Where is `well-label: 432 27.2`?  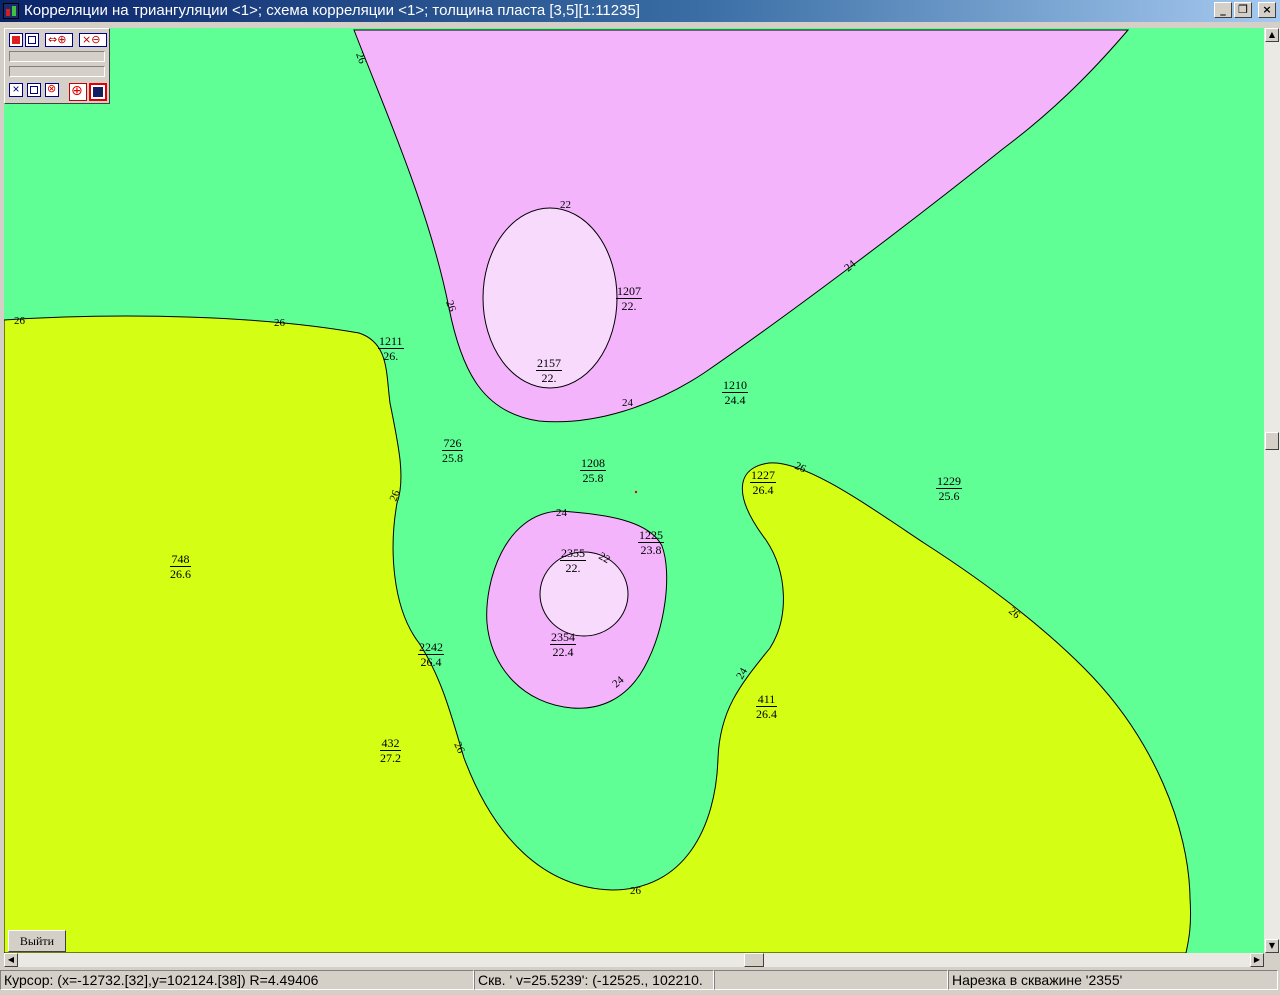 well-label: 432 27.2 is located at coordinates (390, 750).